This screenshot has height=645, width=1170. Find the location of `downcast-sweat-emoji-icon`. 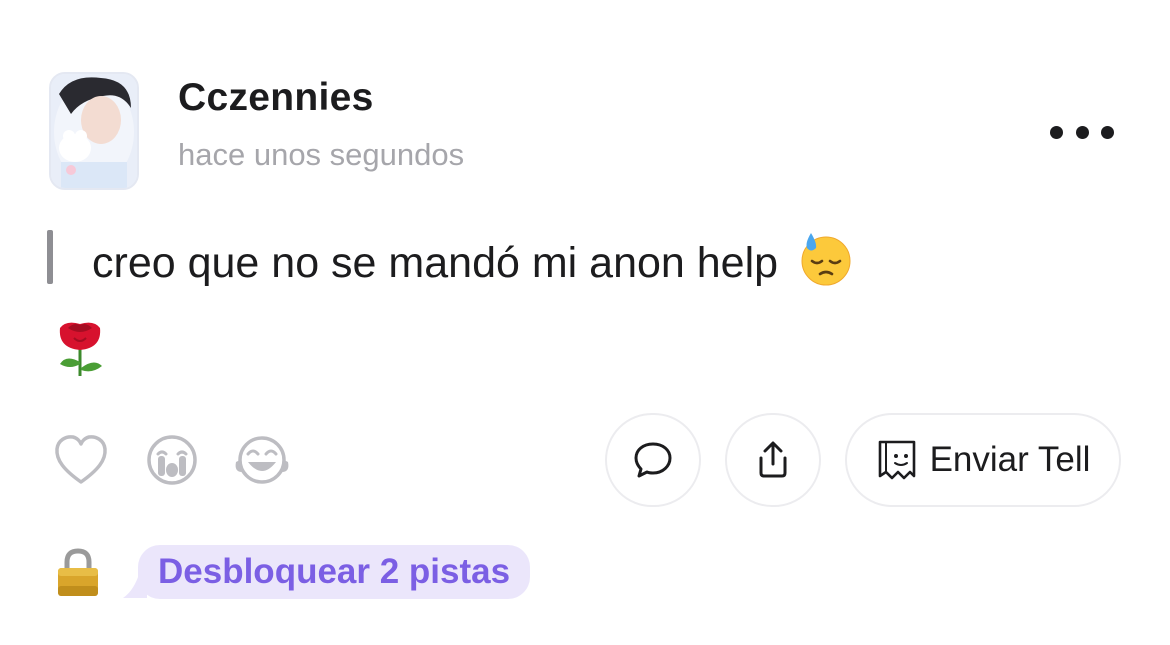

downcast-sweat-emoji-icon is located at coordinates (826, 259).